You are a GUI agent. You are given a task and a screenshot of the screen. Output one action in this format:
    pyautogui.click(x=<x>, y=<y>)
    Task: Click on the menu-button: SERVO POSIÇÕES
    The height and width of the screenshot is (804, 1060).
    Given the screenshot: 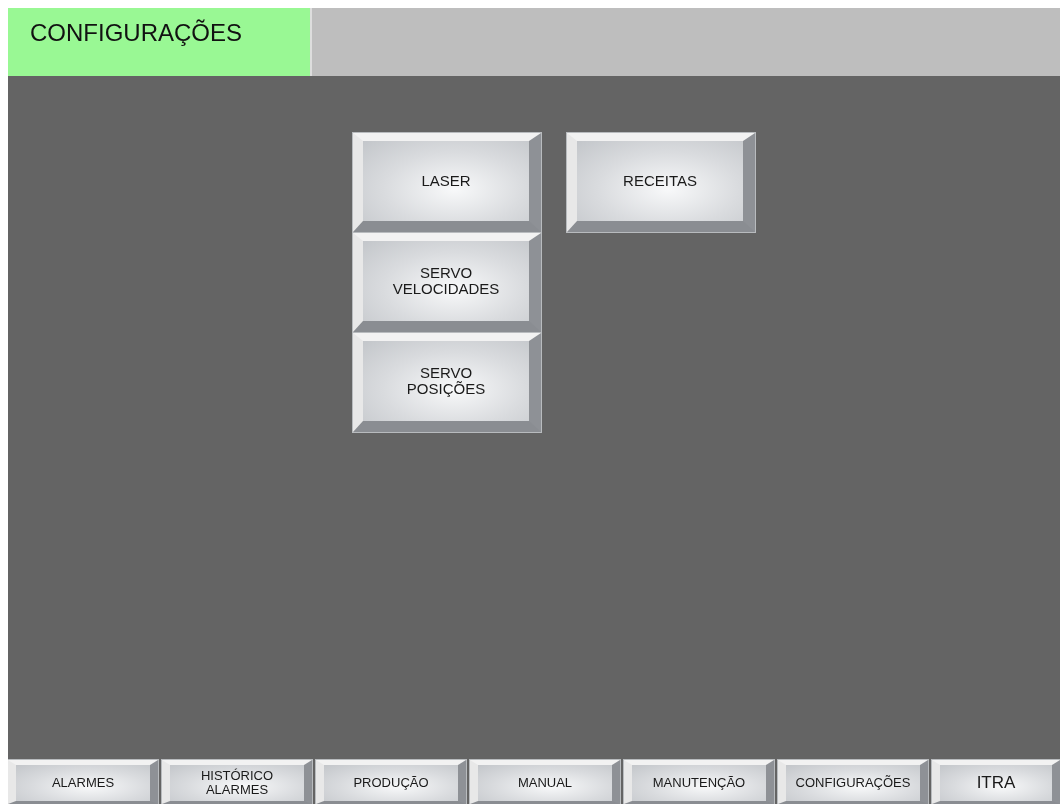 What is the action you would take?
    pyautogui.click(x=447, y=382)
    